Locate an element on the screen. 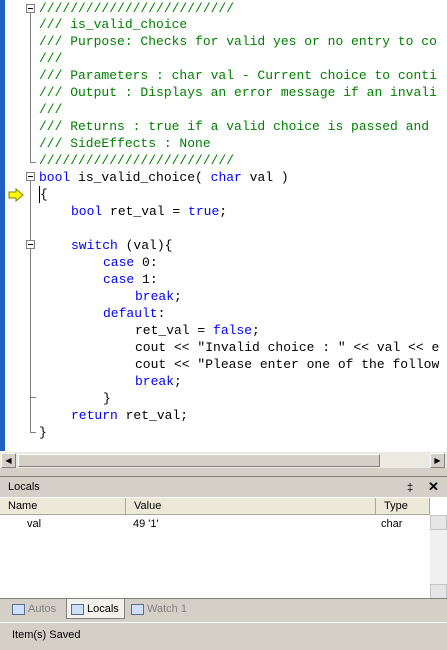 Image resolution: width=447 pixels, height=650 pixels. locals-title-bar: Locals ‡ ✕ is located at coordinates (223, 487).